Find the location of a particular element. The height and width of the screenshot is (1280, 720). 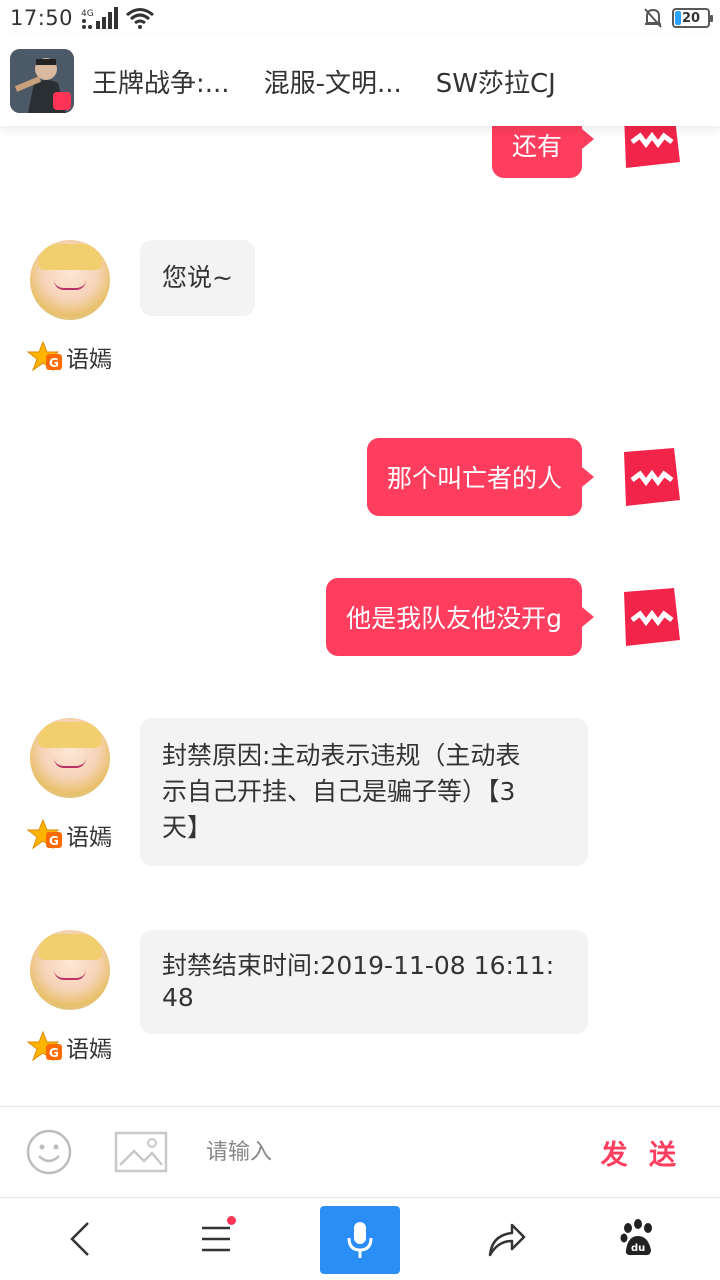

message-bubble-self: 那个叫亡者的人 is located at coordinates (480, 477).